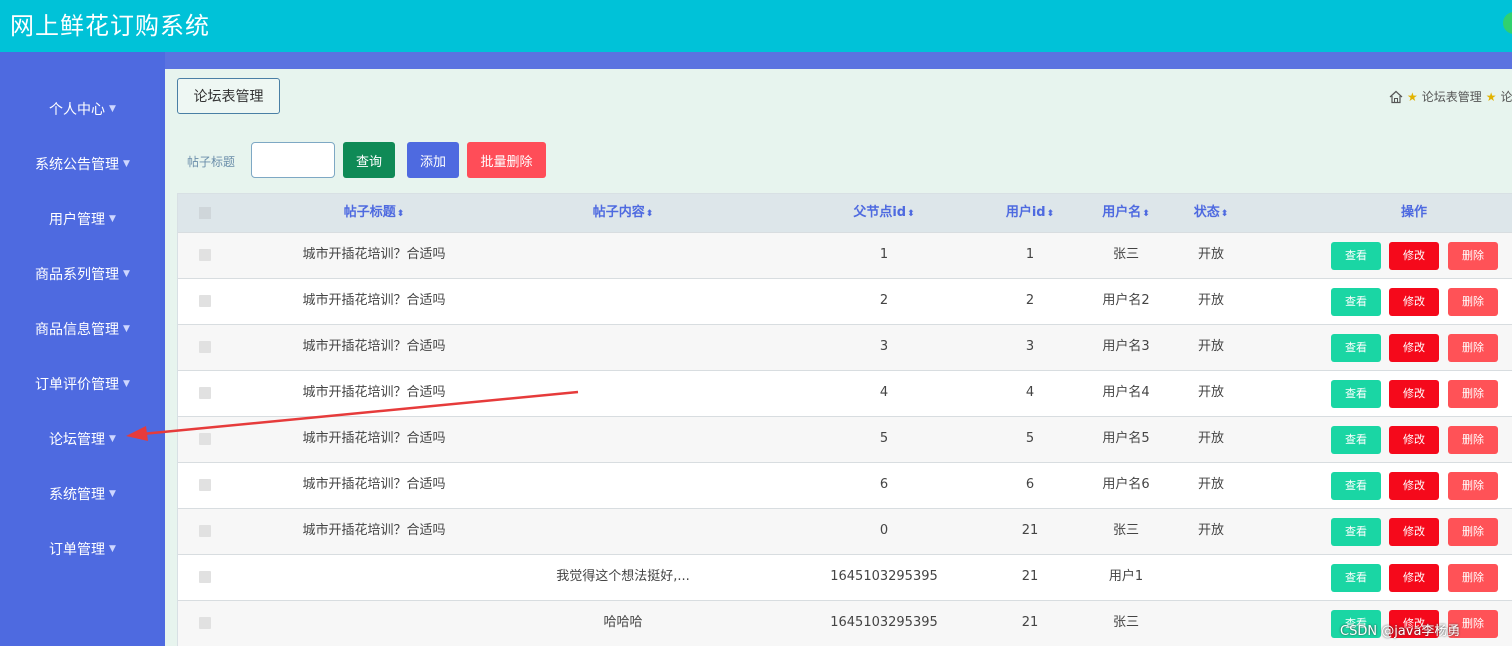 The image size is (1512, 646). What do you see at coordinates (82, 109) in the screenshot?
I see `sidebar-item-personal-center: 个人中心 ▼` at bounding box center [82, 109].